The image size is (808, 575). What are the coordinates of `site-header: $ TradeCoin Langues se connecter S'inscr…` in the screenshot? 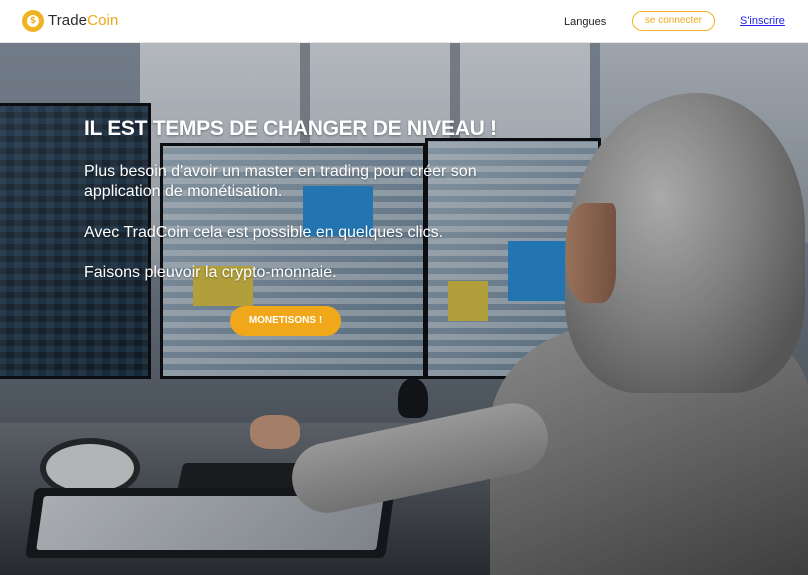 It's located at (404, 21).